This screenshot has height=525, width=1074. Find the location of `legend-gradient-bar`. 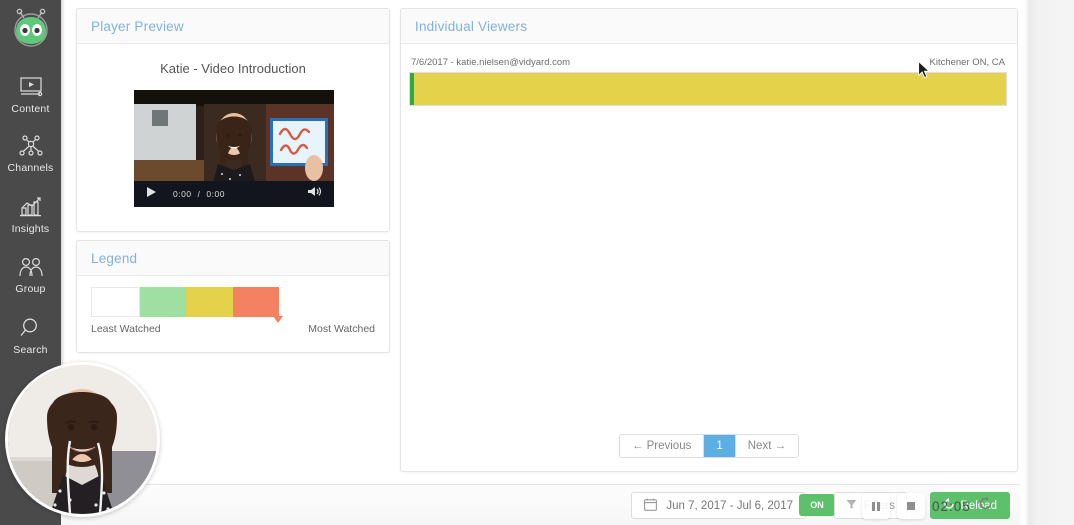

legend-gradient-bar is located at coordinates (185, 302).